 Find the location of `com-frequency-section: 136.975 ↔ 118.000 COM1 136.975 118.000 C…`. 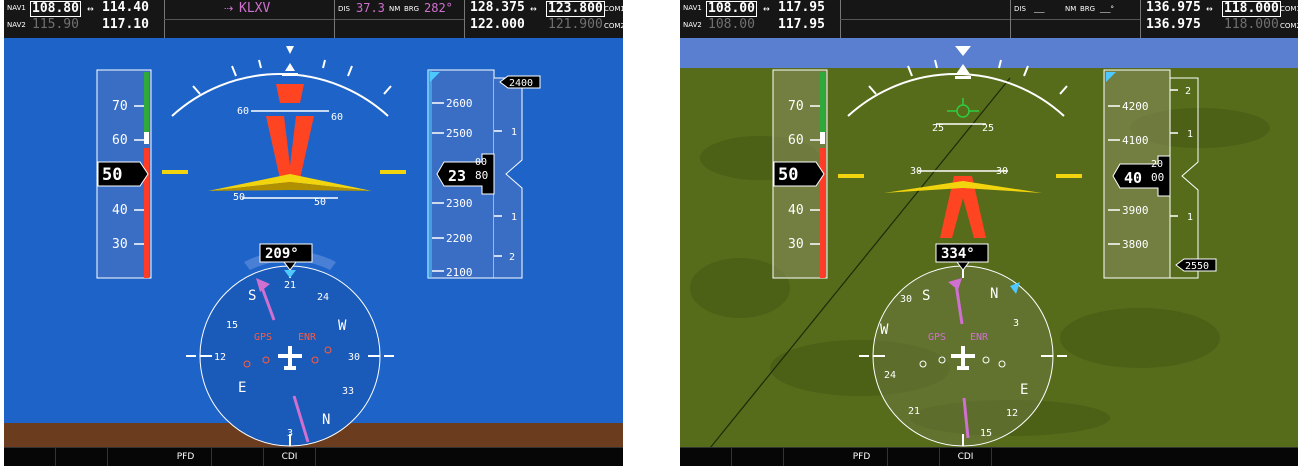

com-frequency-section: 136.975 ↔ 118.000 COM1 136.975 118.000 C… is located at coordinates (1219, 19).